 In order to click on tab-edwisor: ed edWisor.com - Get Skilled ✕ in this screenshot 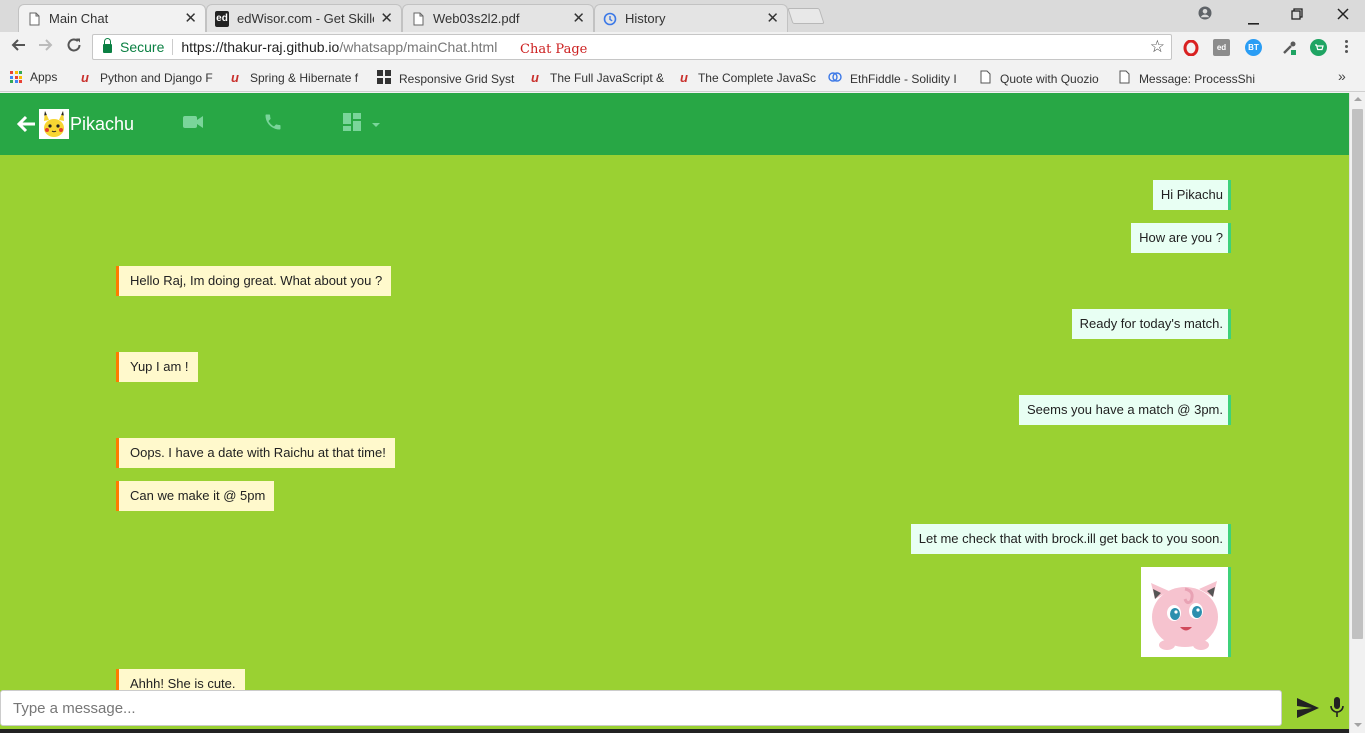, I will do `click(304, 18)`.